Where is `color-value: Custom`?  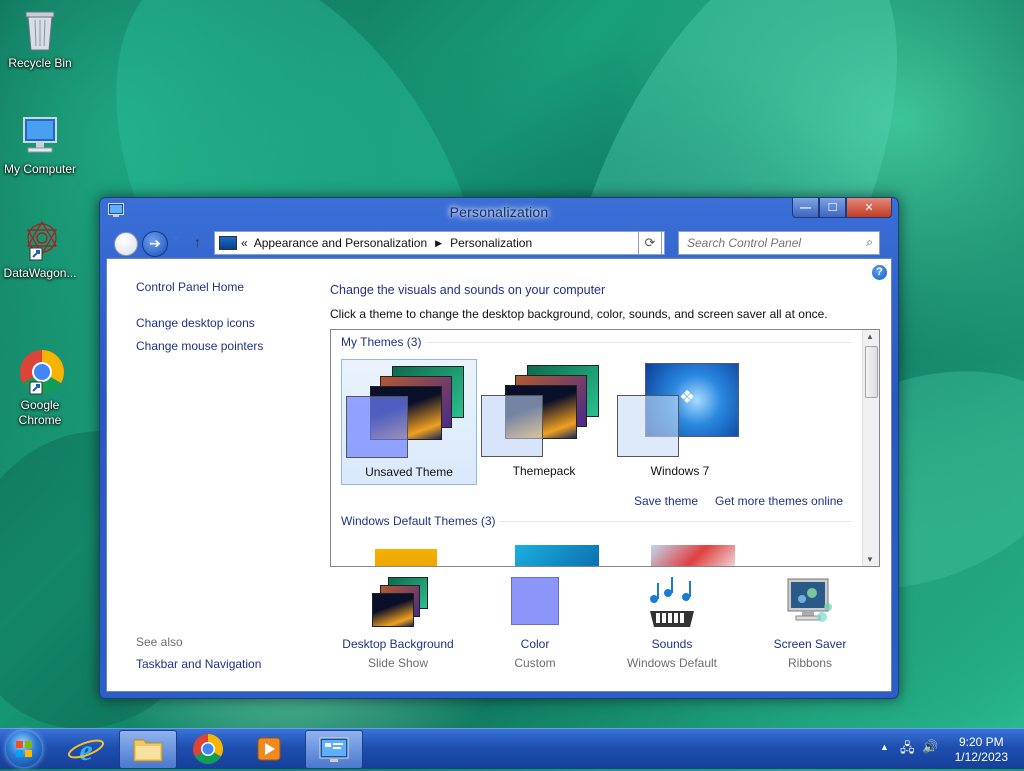
color-value: Custom is located at coordinates (535, 663).